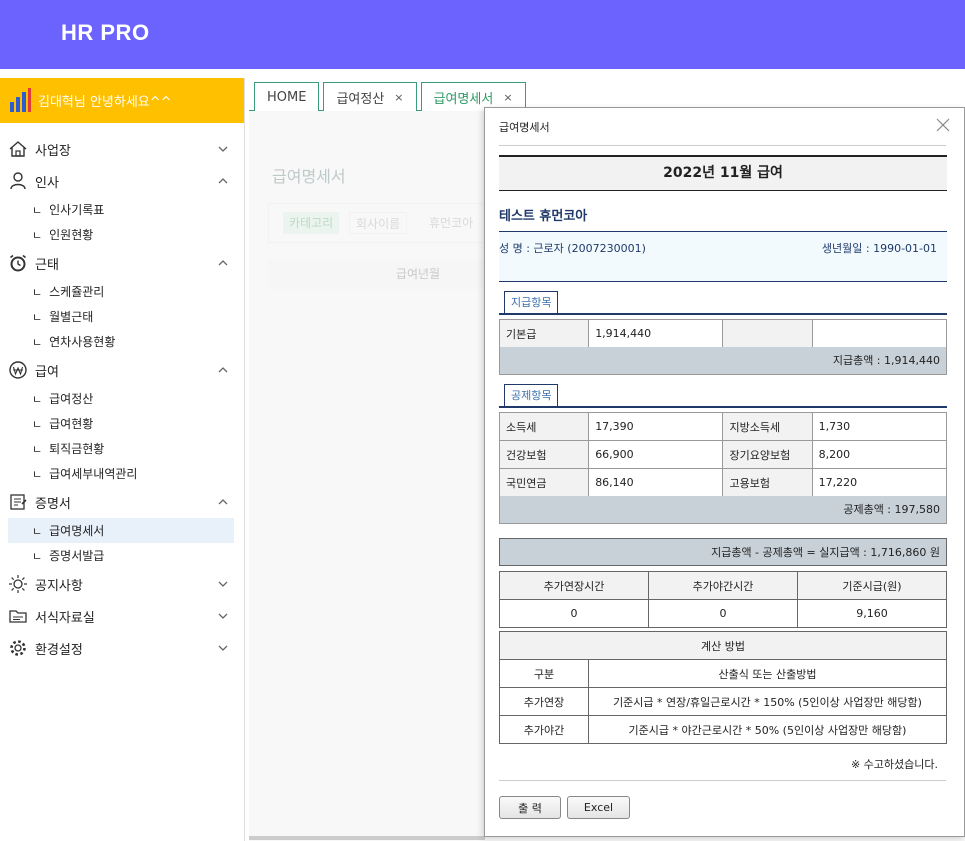  I want to click on hours-table: 추가연장시간 추가야간시간 기준시급(원) 0 0 9,160, so click(723, 599).